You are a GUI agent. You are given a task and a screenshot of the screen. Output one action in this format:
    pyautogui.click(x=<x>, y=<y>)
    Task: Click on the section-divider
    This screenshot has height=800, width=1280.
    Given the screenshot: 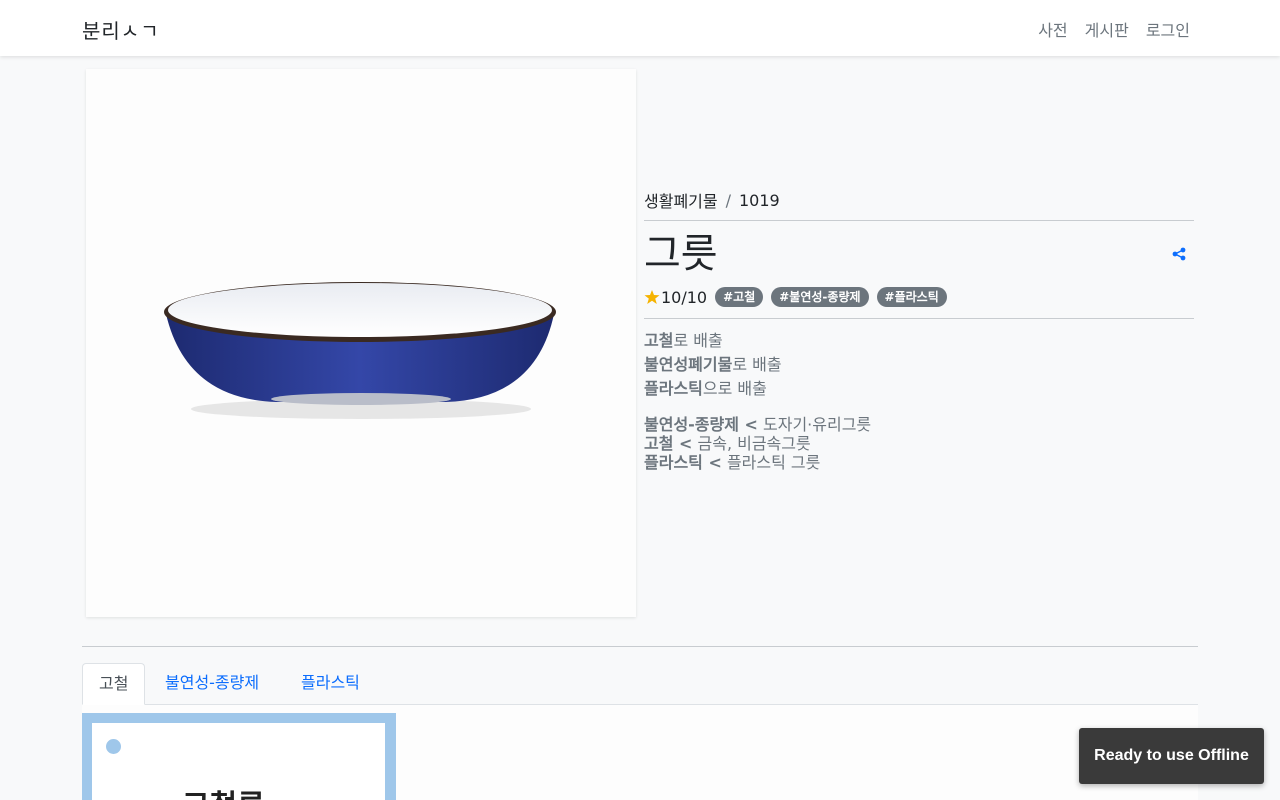 What is the action you would take?
    pyautogui.click(x=640, y=646)
    